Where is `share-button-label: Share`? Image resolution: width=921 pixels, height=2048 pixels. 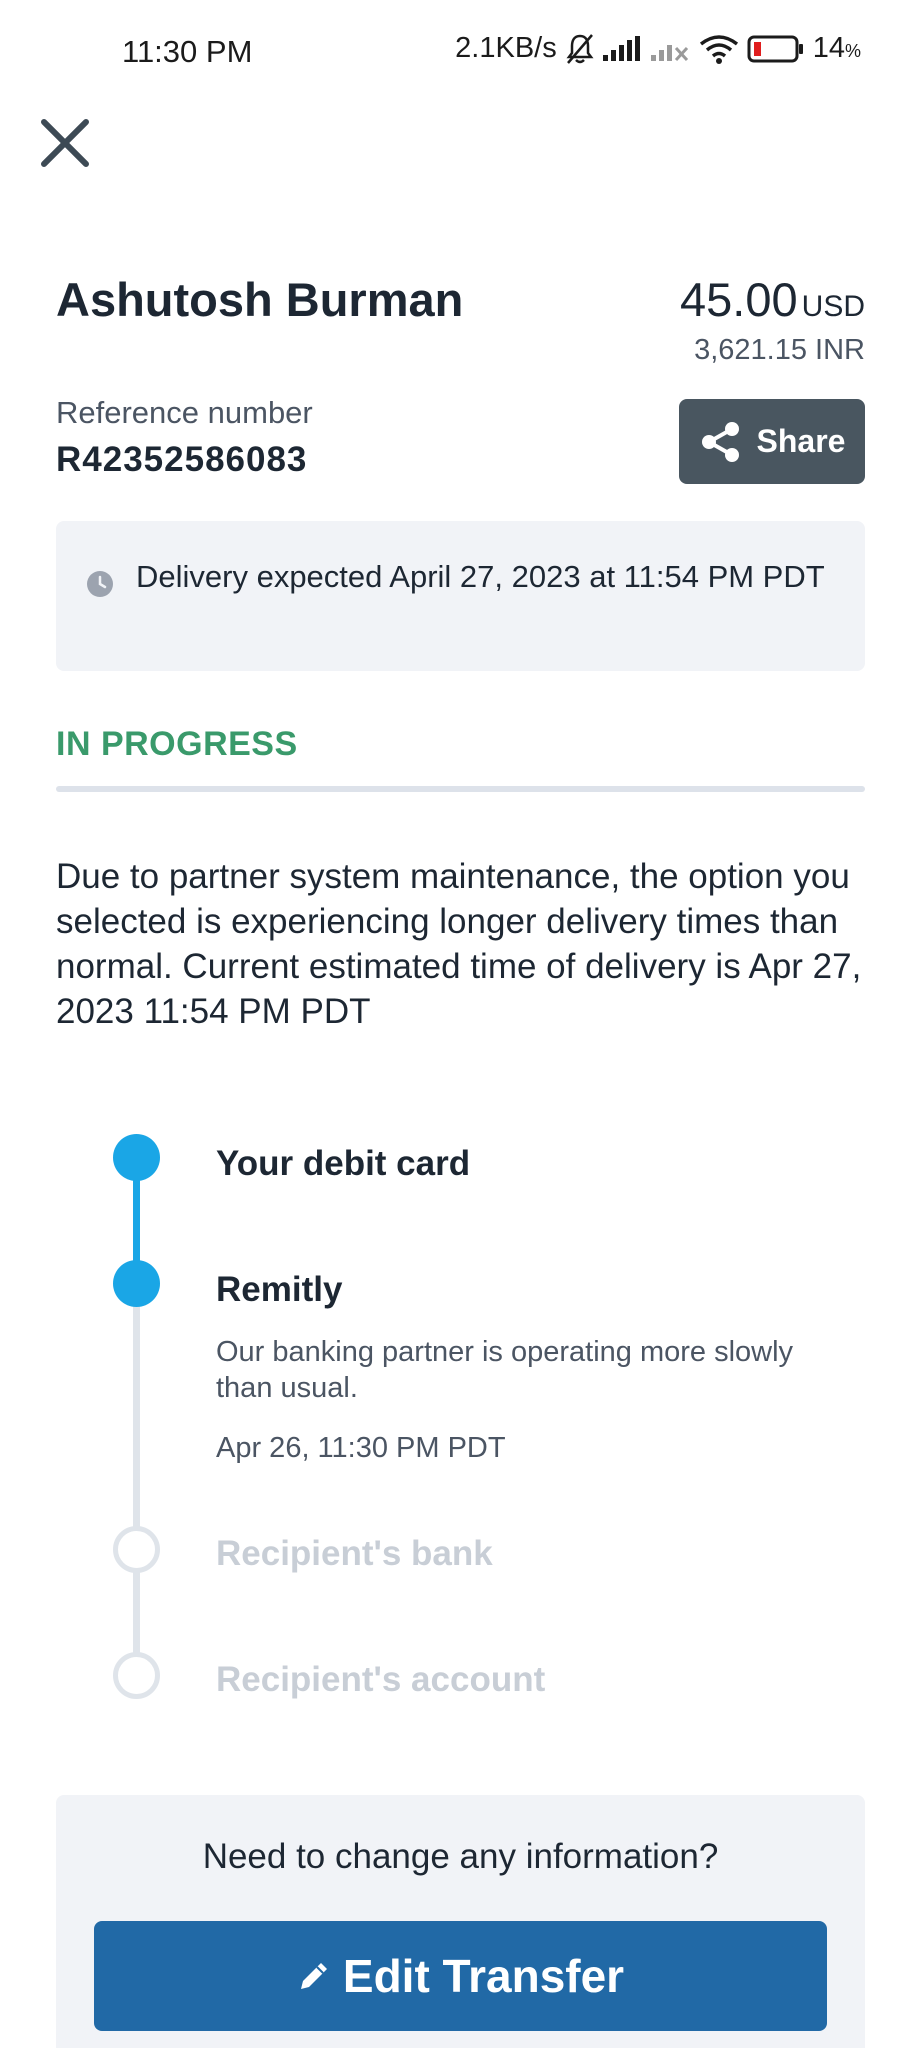 share-button-label: Share is located at coordinates (801, 441).